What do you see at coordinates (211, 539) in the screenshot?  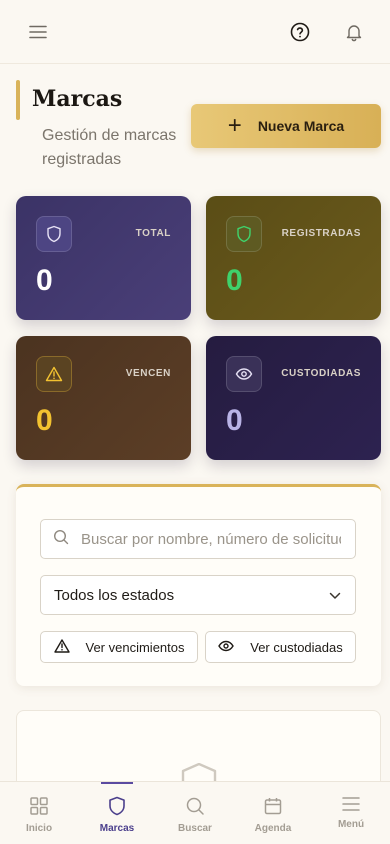 I see `search-input` at bounding box center [211, 539].